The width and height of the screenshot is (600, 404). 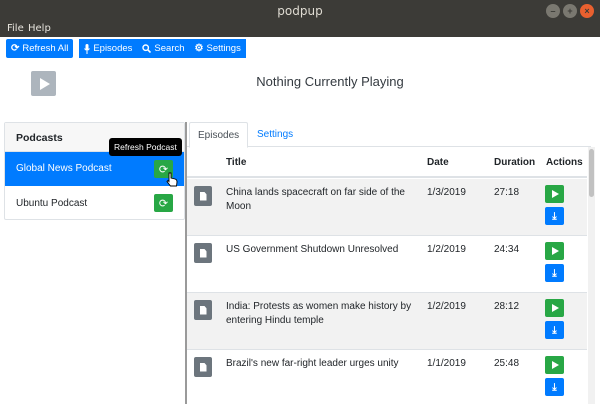 I want to click on menu-file: File, so click(x=15, y=28).